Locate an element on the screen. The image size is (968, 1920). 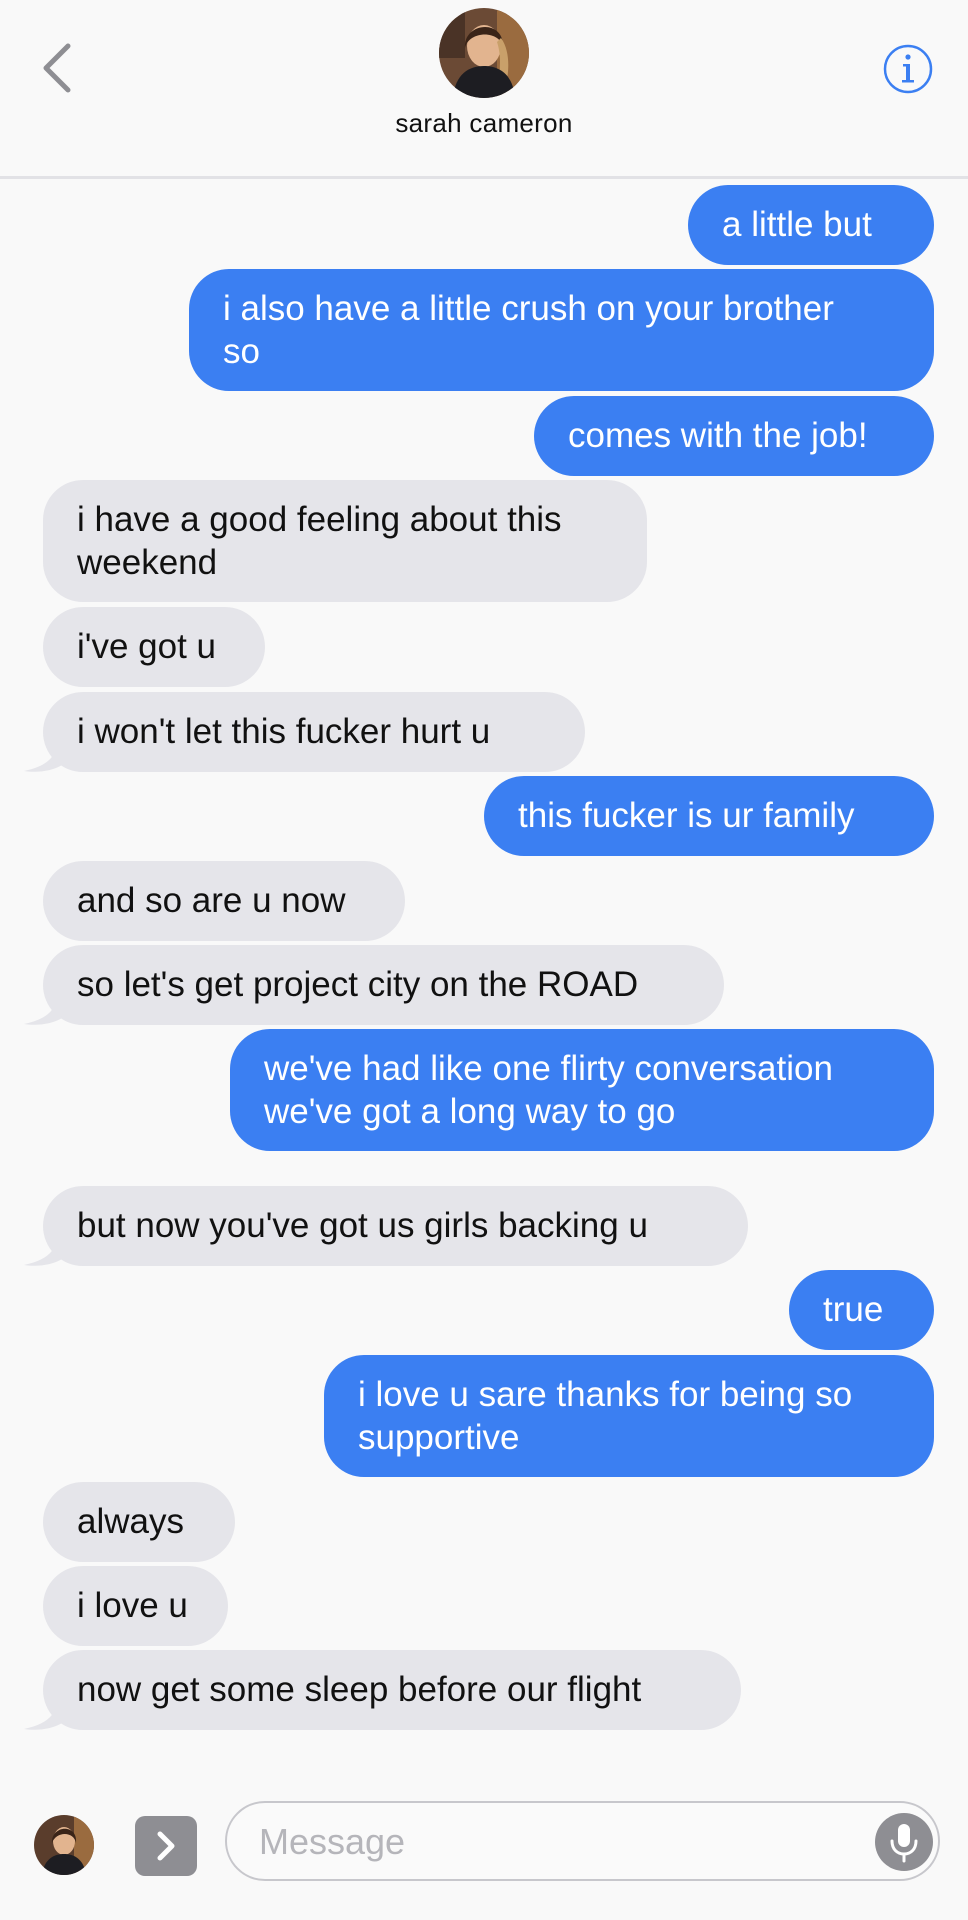
conversation-header: sarah cameron is located at coordinates (484, 89).